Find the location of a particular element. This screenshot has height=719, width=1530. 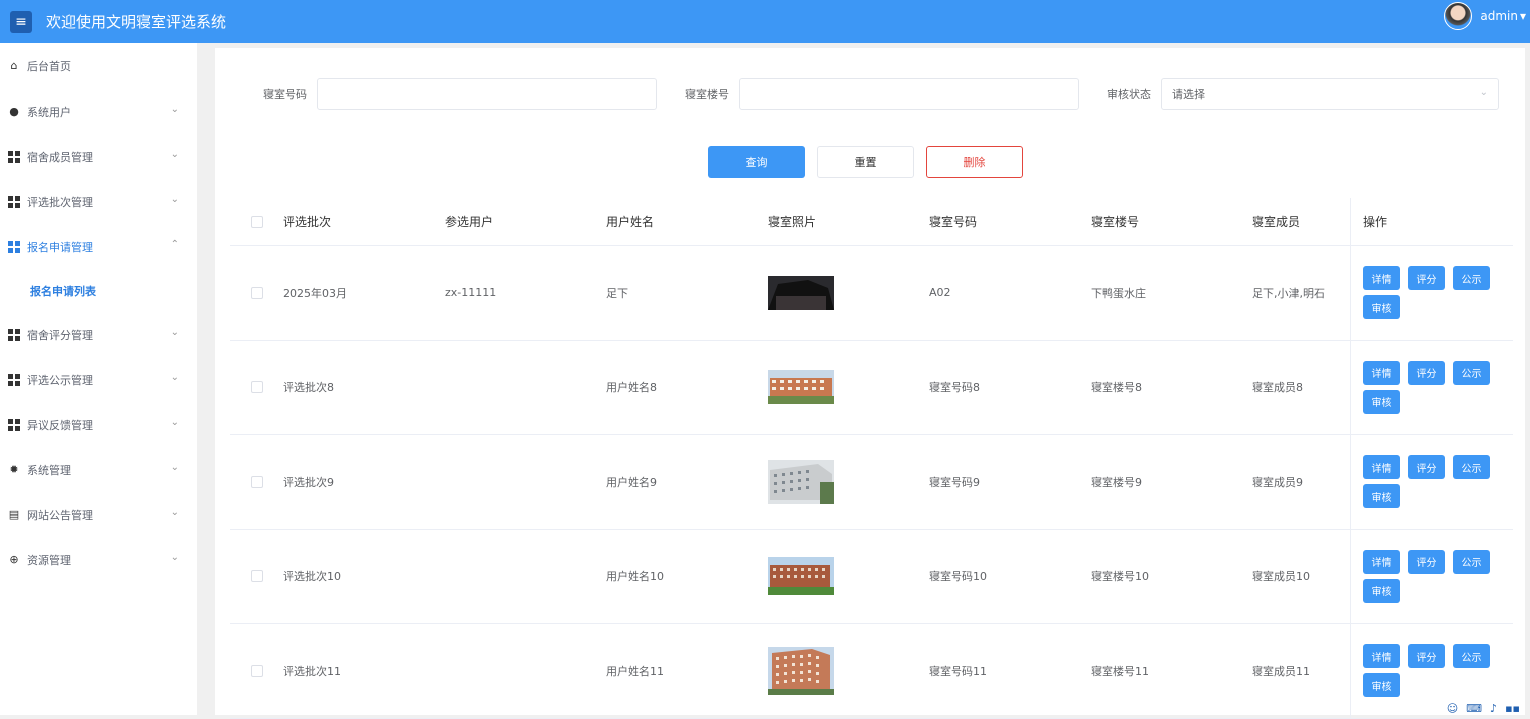

sidebar-item-label: 后台首页 is located at coordinates (49, 66).